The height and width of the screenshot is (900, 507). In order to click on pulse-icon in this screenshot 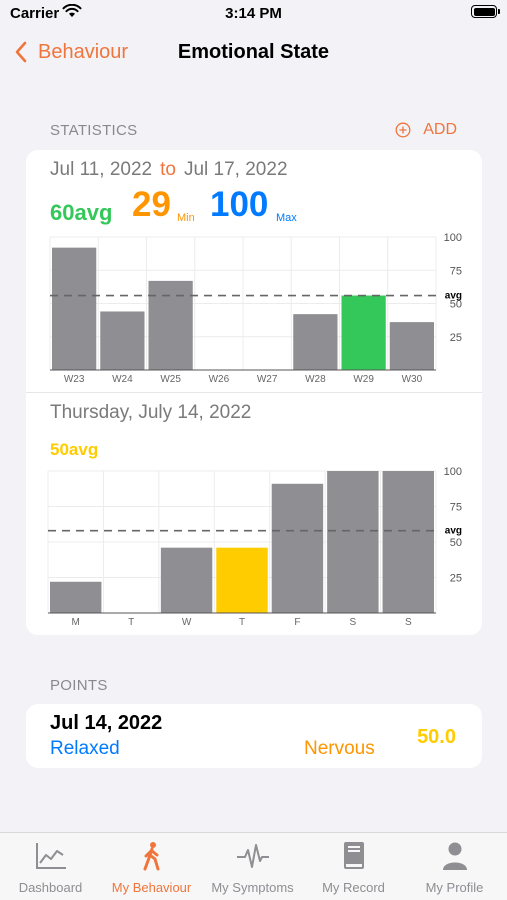, I will do `click(253, 856)`.